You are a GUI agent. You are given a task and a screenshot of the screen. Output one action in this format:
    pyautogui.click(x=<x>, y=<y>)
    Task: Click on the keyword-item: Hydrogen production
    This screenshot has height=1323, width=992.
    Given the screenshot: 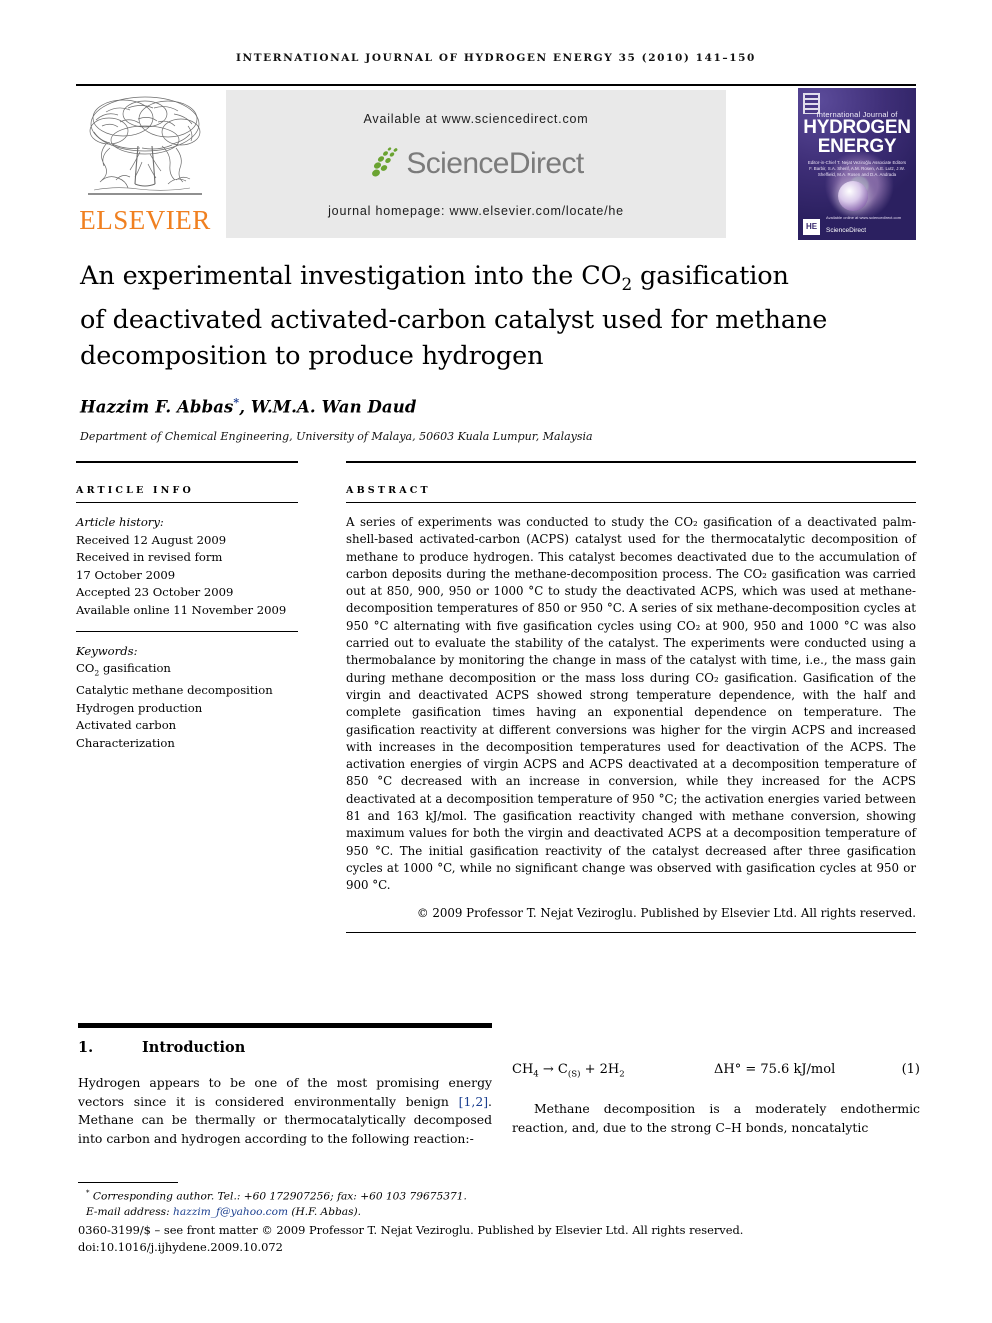 What is the action you would take?
    pyautogui.click(x=139, y=707)
    